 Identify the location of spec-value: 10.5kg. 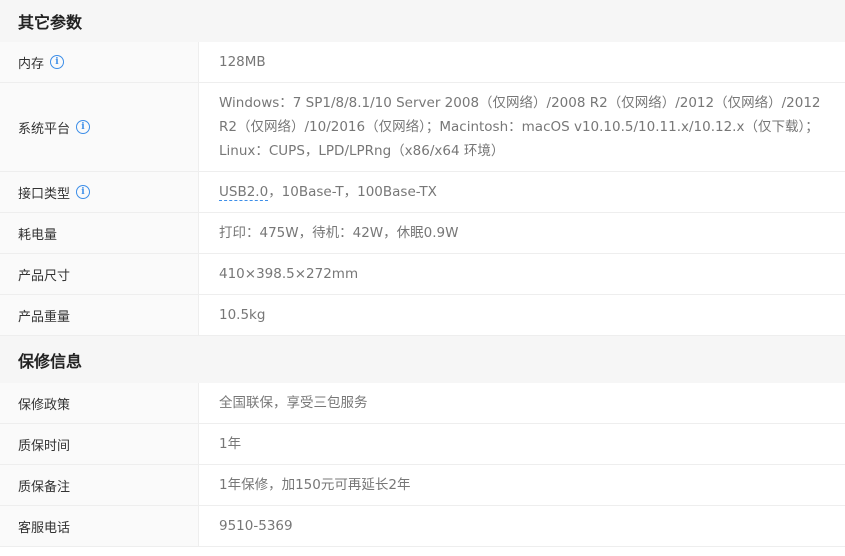
(242, 315).